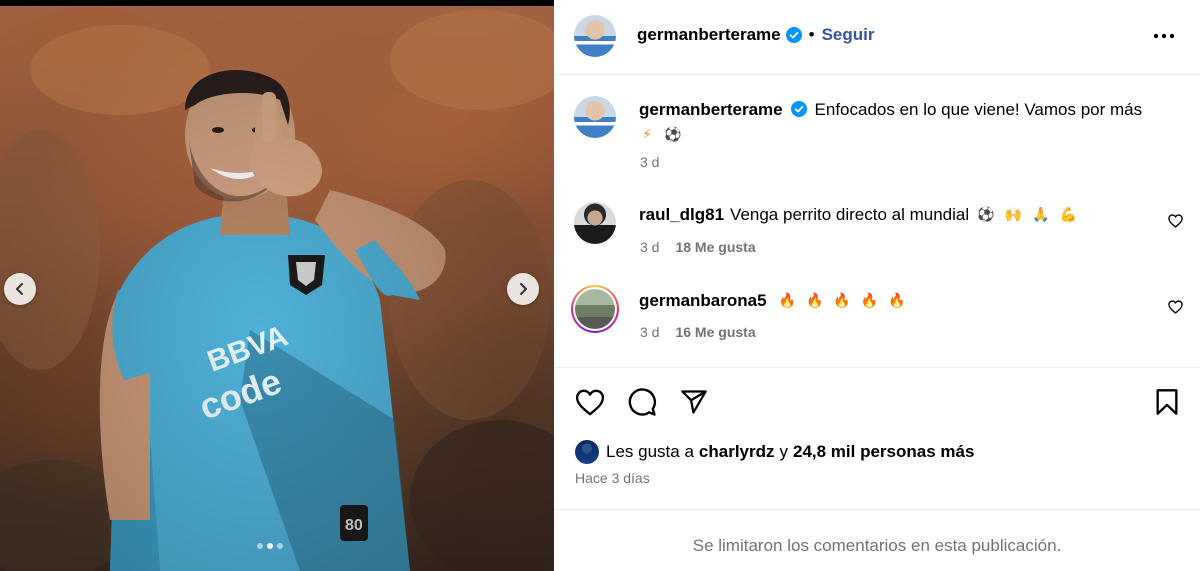 This screenshot has width=1200, height=571. Describe the element at coordinates (709, 35) in the screenshot. I see `author-username: germanberterame` at that location.